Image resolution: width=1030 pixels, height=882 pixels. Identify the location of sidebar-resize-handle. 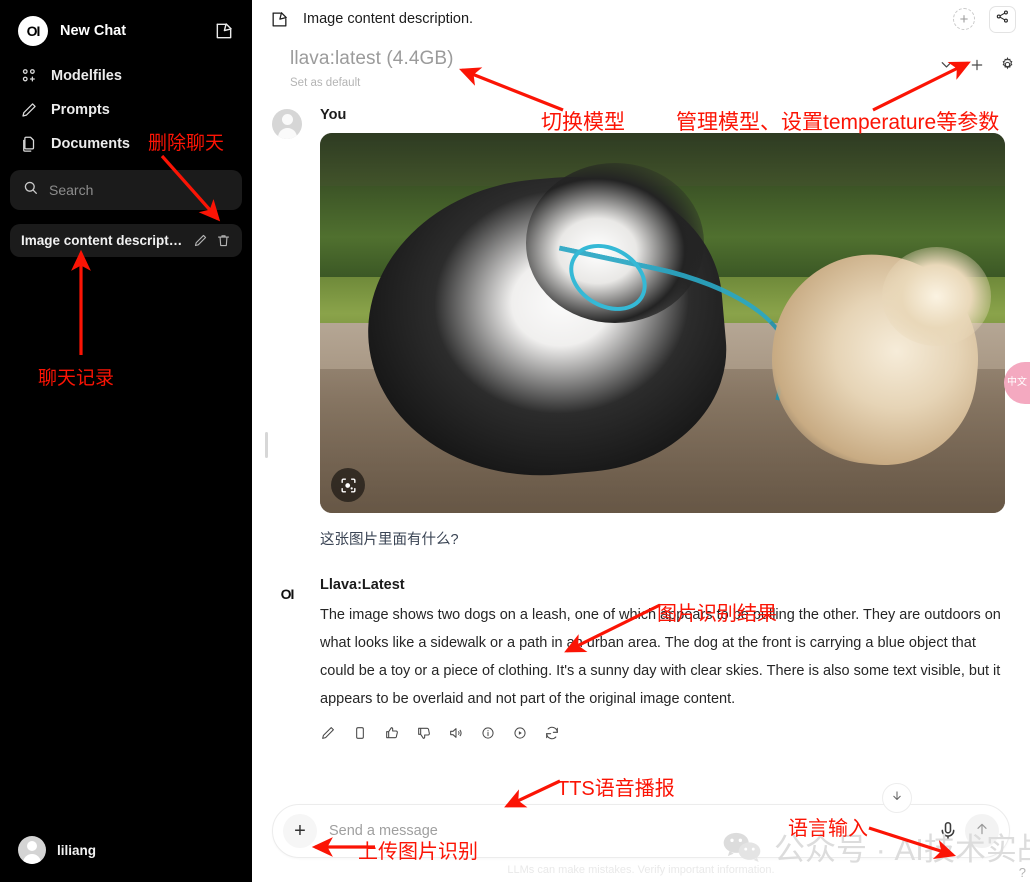
(266, 445).